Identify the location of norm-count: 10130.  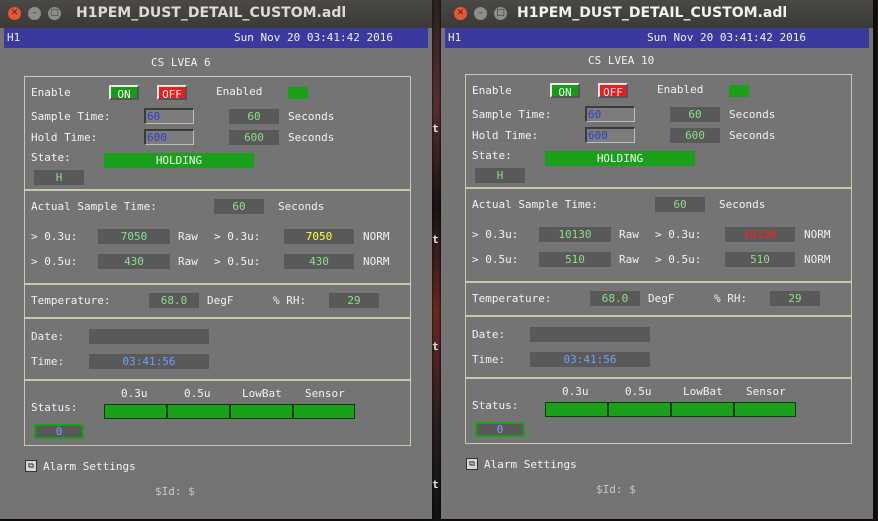
(760, 234).